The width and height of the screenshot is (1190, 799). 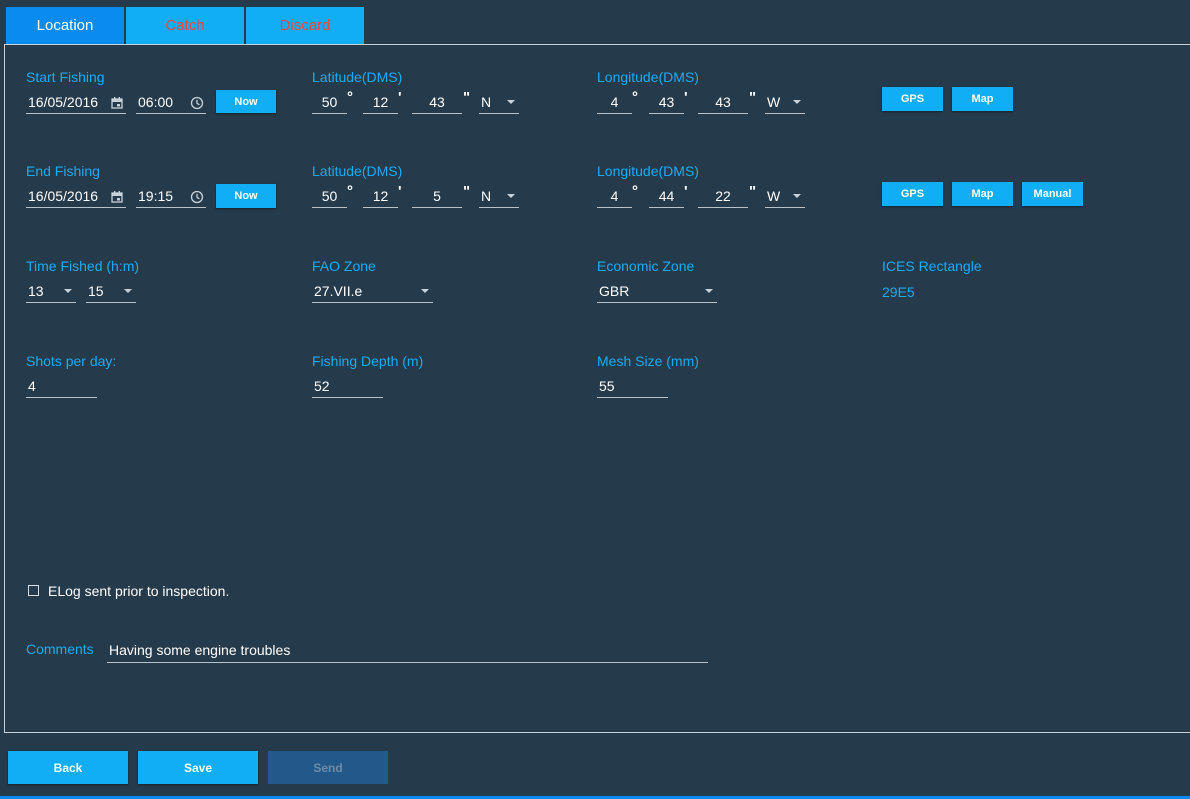 I want to click on end-map-button: Map, so click(x=982, y=194).